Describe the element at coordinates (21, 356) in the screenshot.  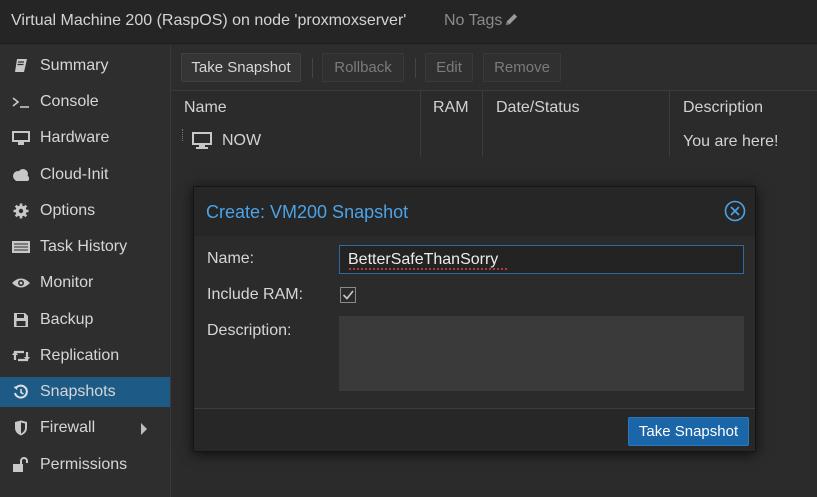
I see `retweet-icon` at that location.